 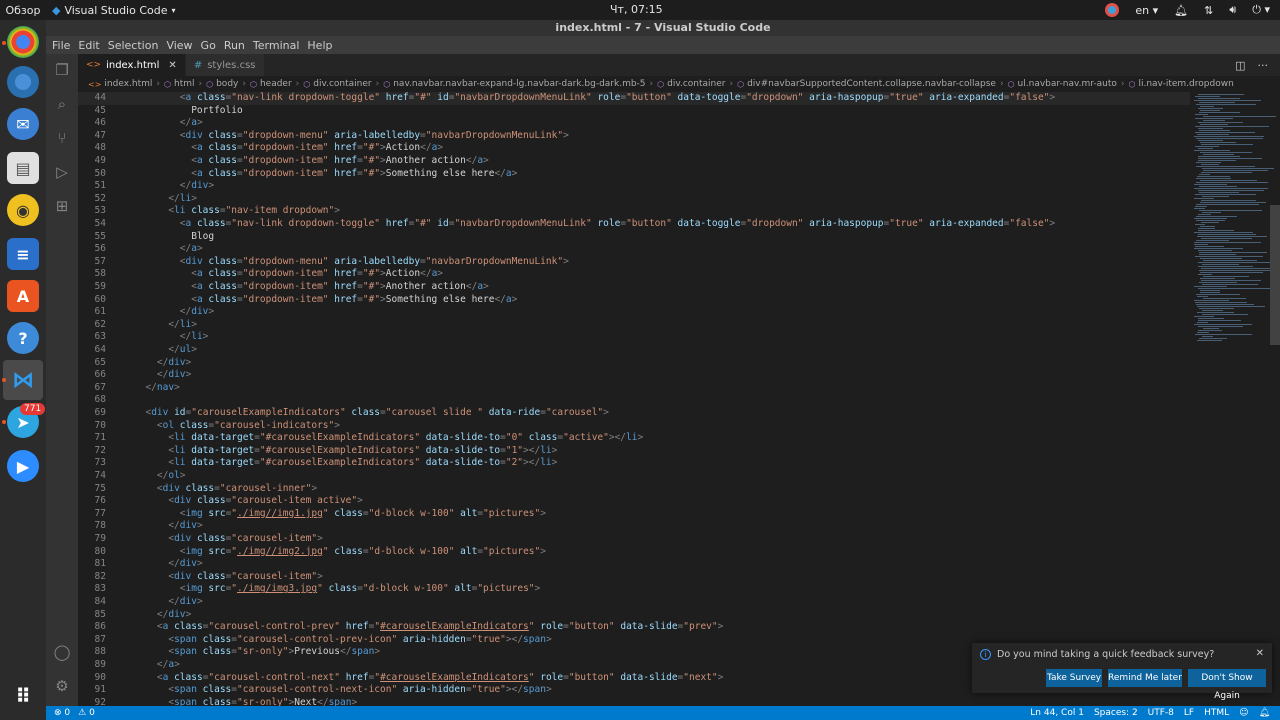 I want to click on account-icon: ◯, so click(x=62, y=652).